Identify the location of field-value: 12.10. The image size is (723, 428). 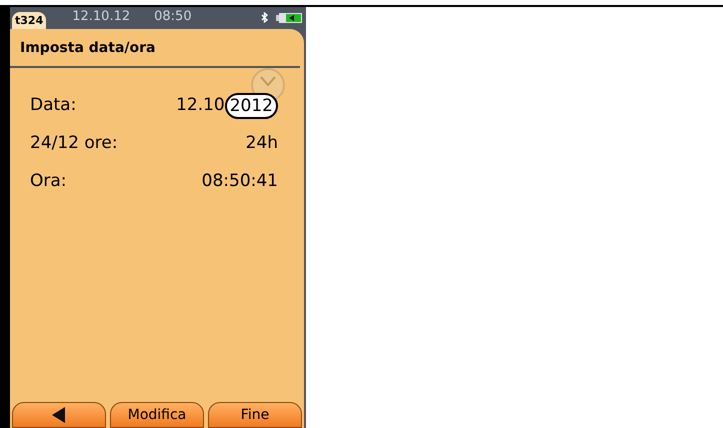
(200, 106).